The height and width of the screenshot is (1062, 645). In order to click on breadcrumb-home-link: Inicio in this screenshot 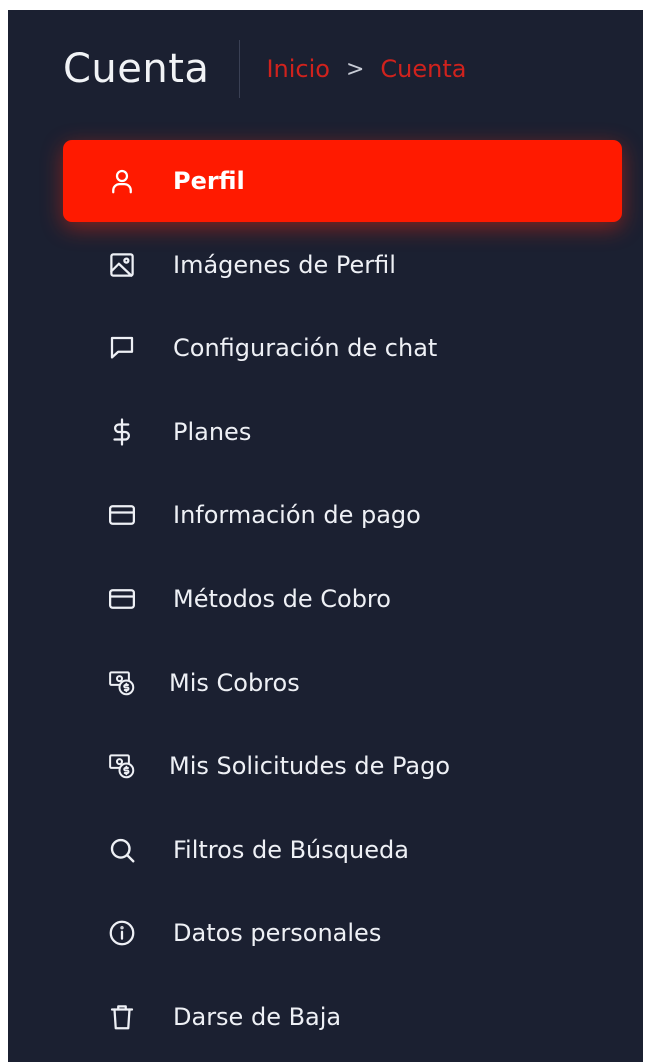, I will do `click(298, 69)`.